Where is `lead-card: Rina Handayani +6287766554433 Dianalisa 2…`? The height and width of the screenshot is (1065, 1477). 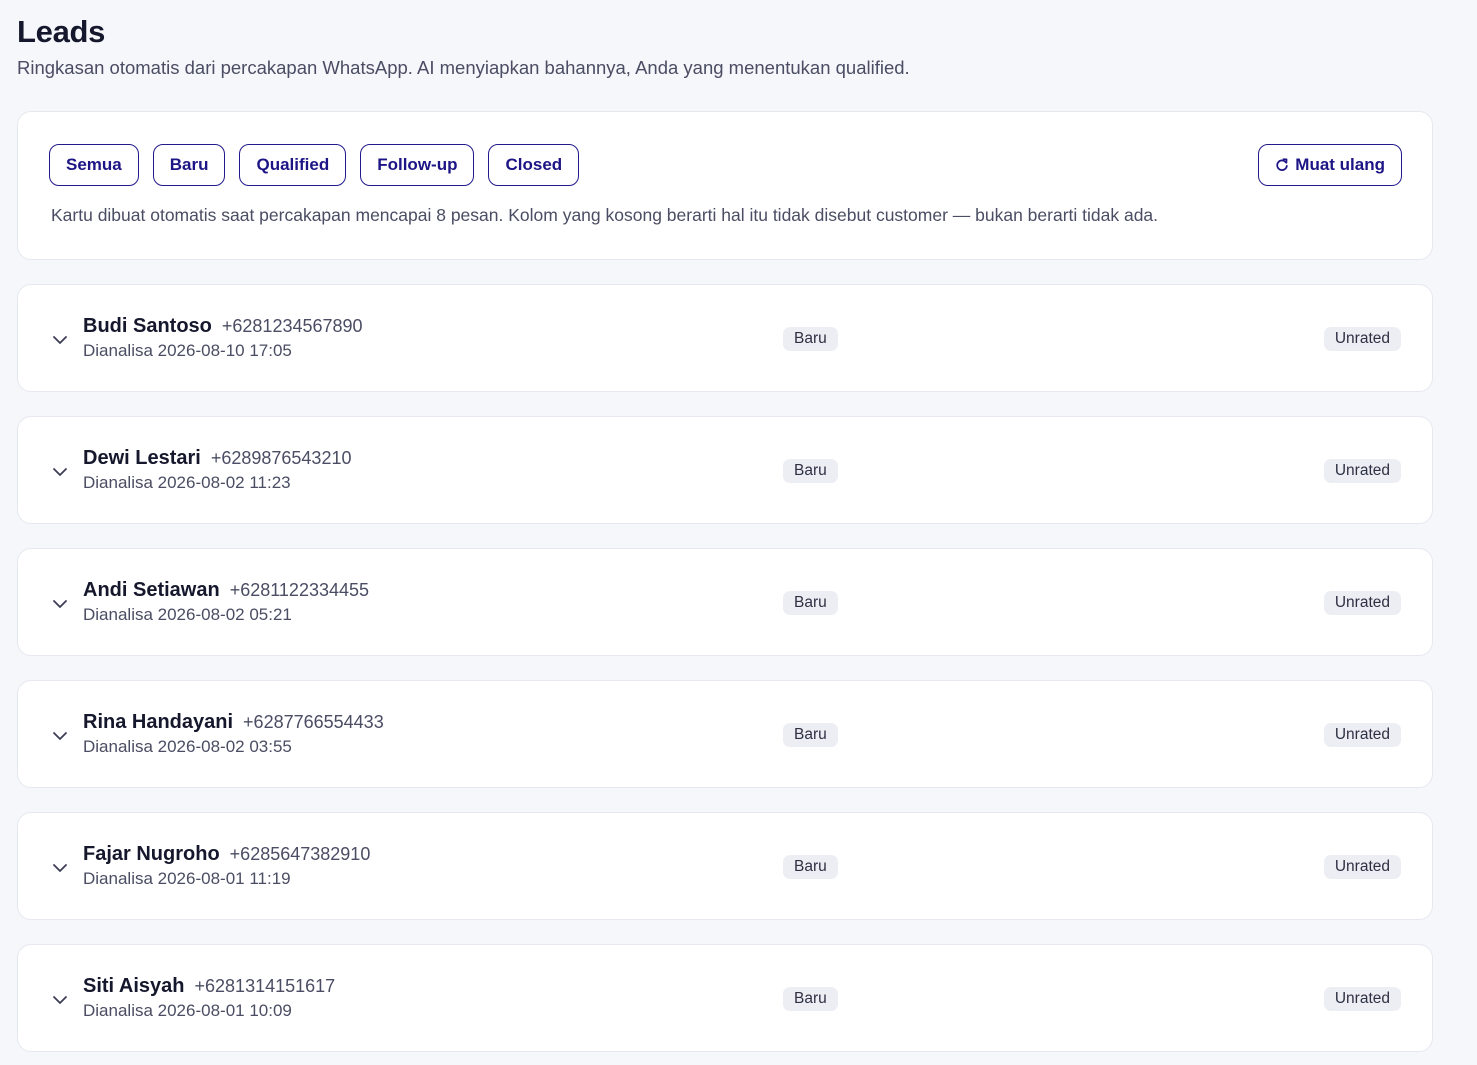 lead-card: Rina Handayani +6287766554433 Dianalisa 2… is located at coordinates (725, 734).